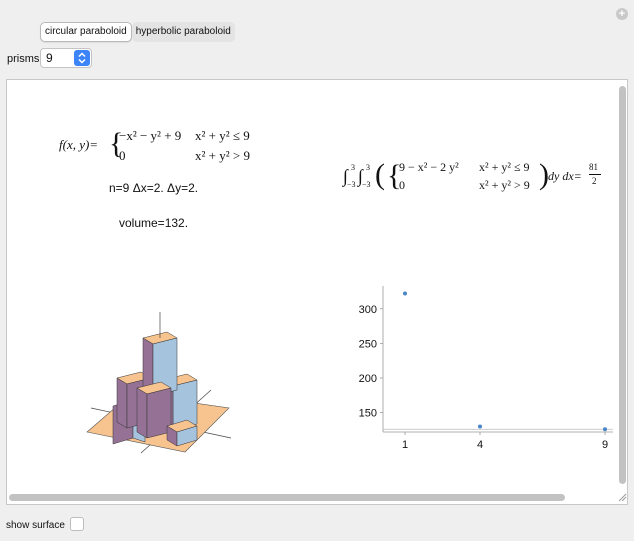  I want to click on show-surface-label: show surface, so click(35, 525).